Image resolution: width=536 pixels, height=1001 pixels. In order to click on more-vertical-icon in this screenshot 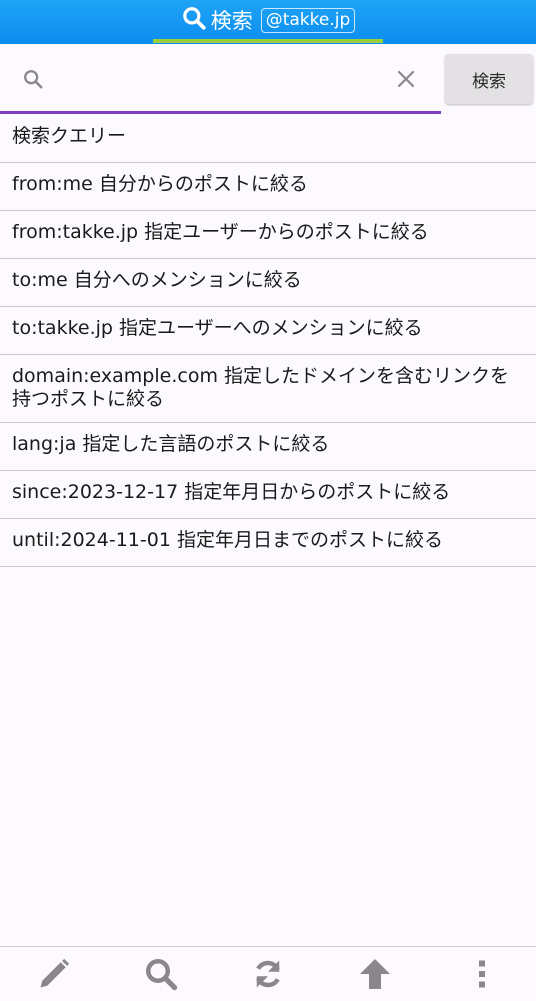, I will do `click(481, 974)`.